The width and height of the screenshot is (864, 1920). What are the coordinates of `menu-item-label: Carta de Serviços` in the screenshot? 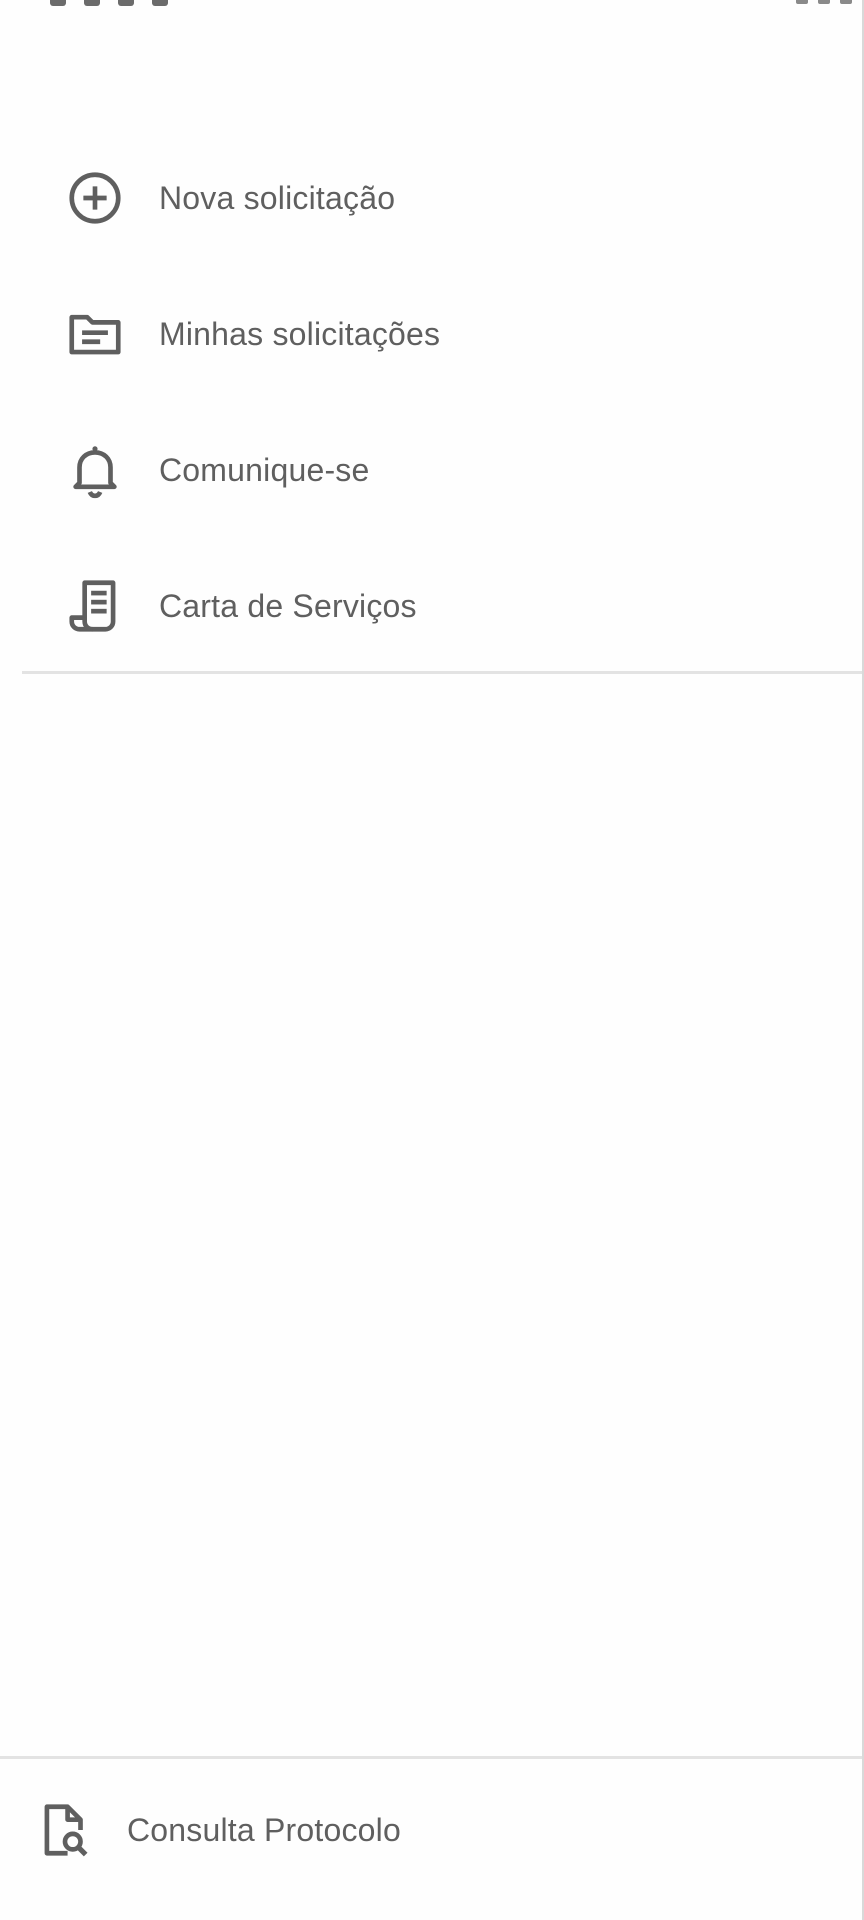 It's located at (288, 605).